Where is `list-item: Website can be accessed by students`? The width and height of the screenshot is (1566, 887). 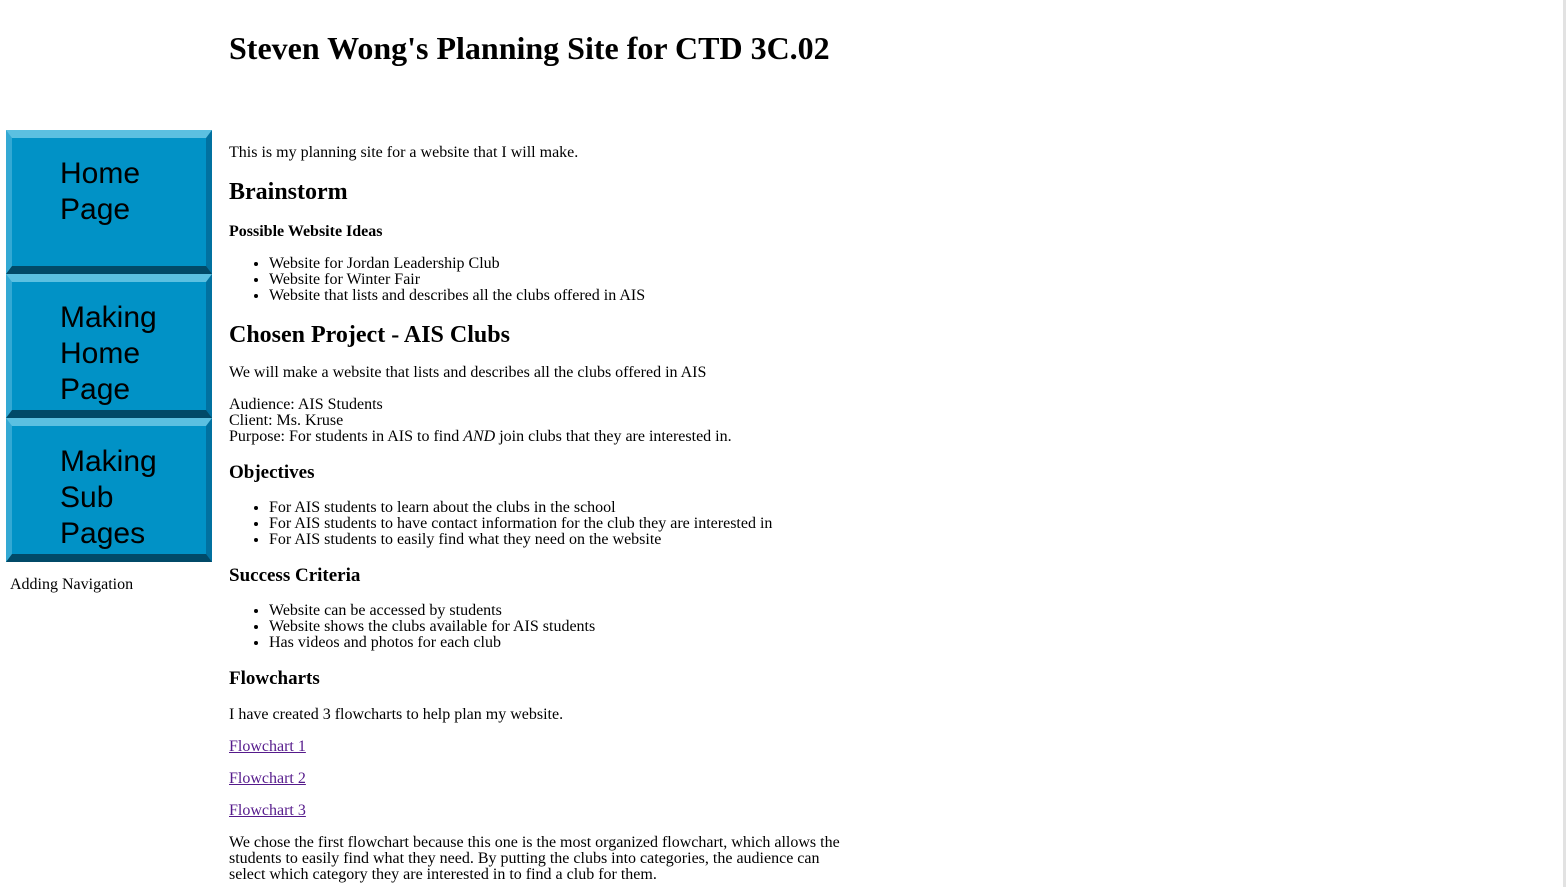
list-item: Website can be accessed by students is located at coordinates (559, 611).